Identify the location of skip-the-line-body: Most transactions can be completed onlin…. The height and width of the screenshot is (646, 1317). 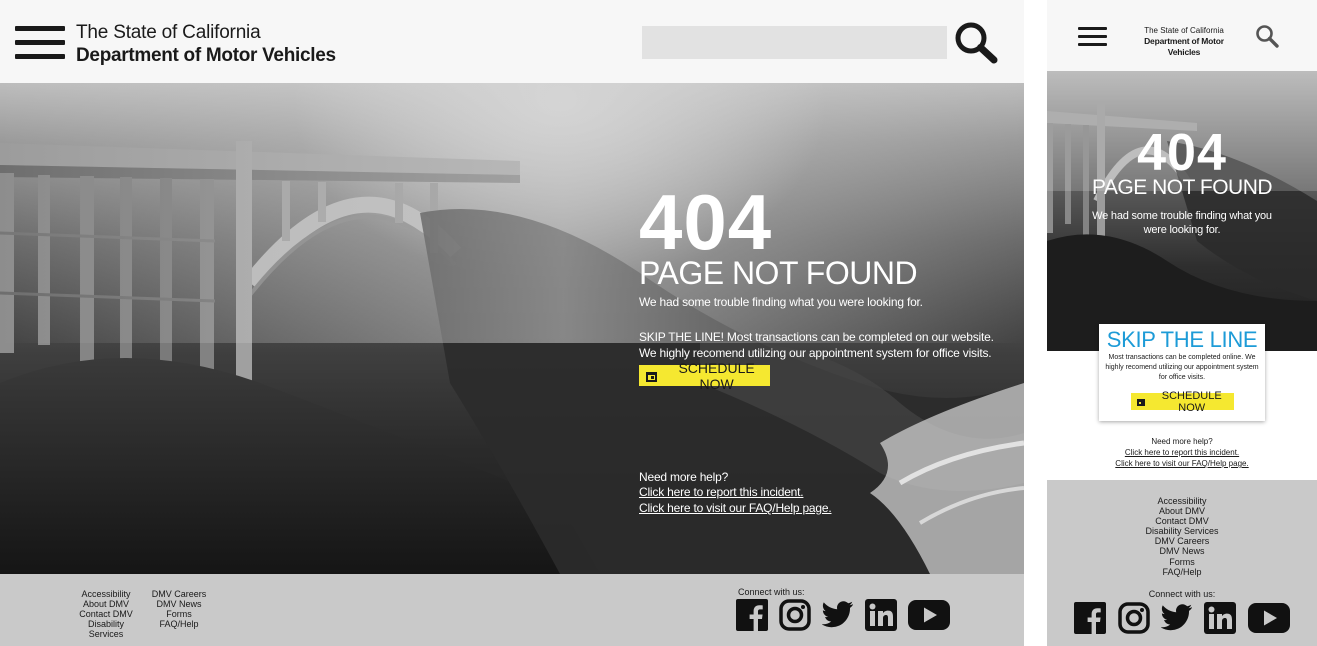
(1182, 367).